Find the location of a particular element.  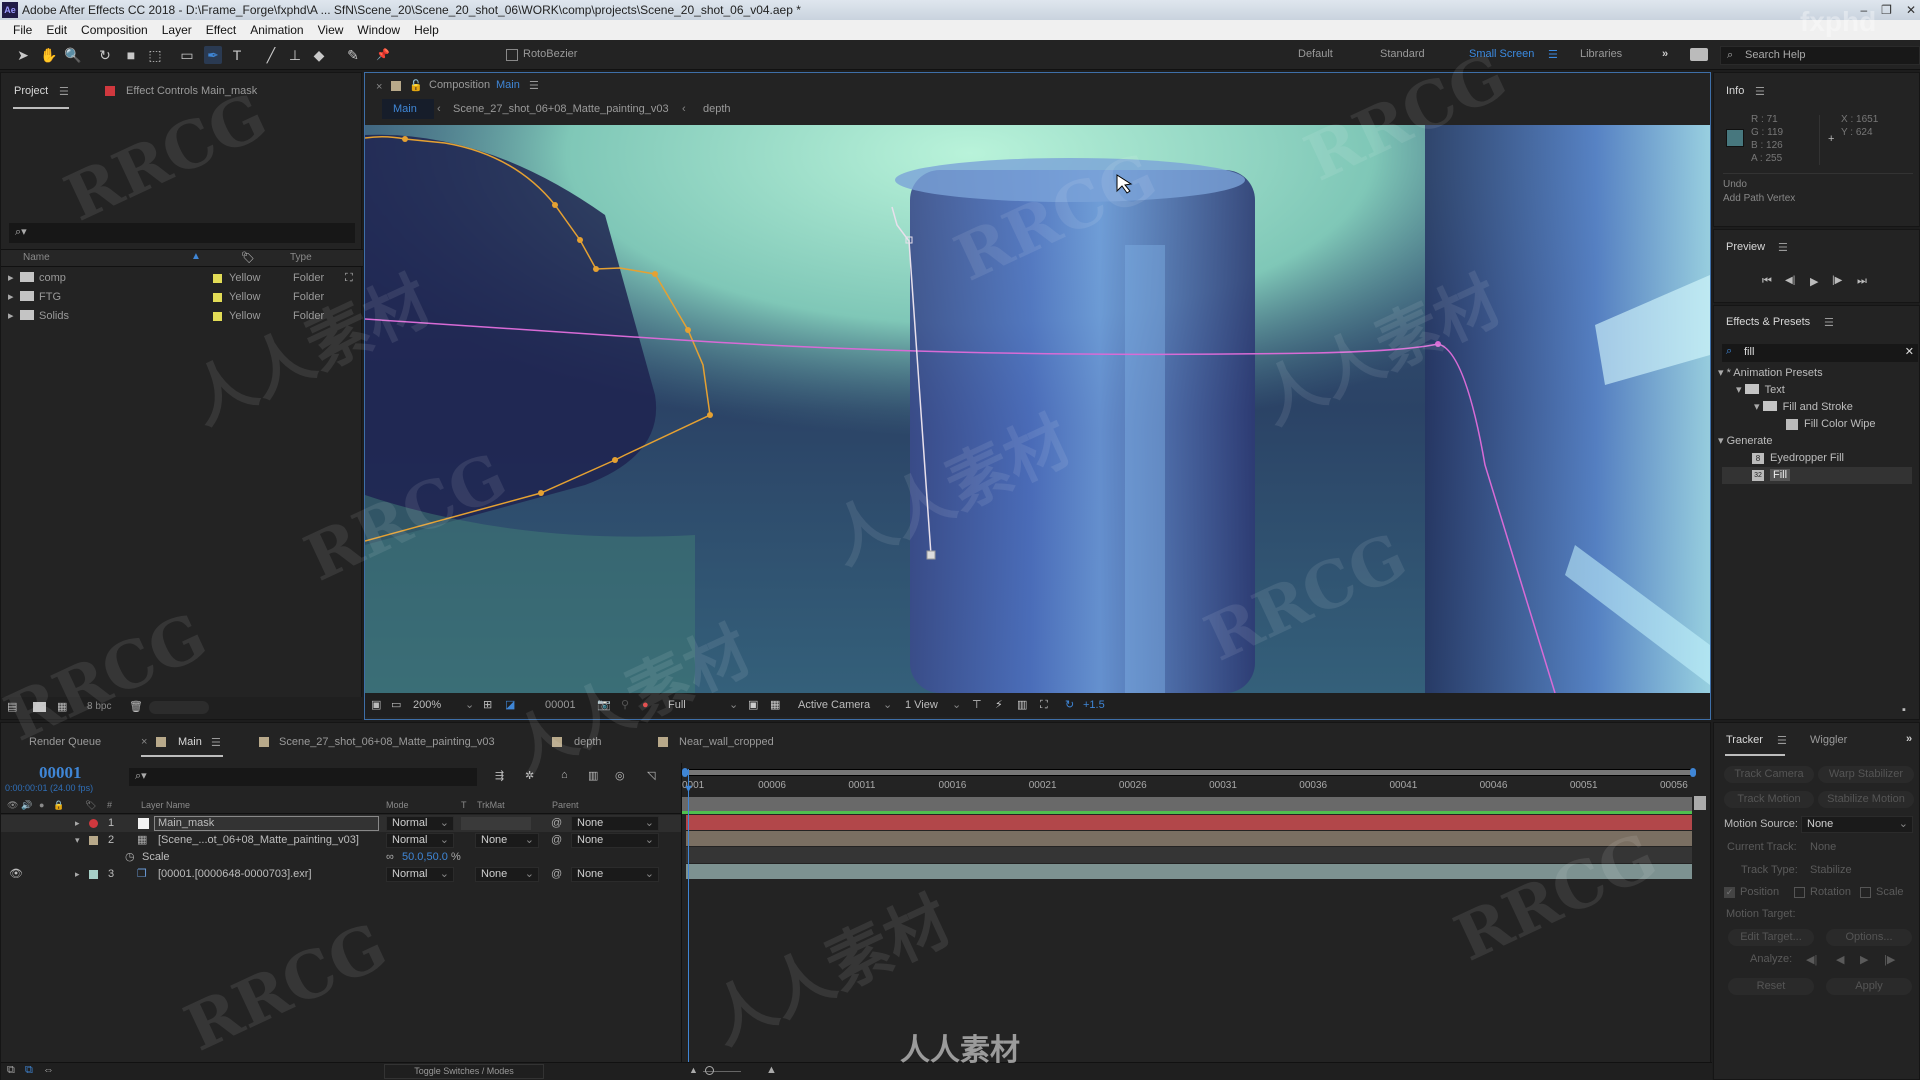

reset-button: Reset is located at coordinates (1771, 986).